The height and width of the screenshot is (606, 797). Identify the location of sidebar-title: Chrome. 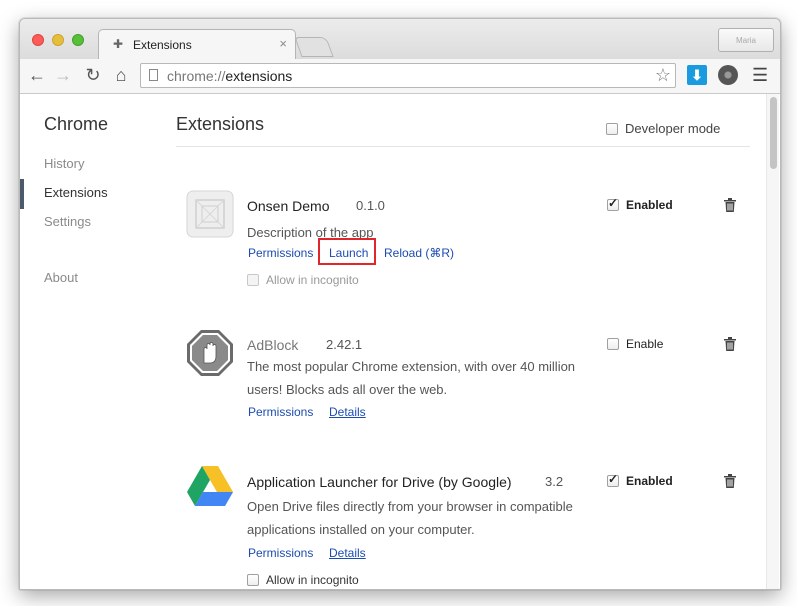
(76, 124).